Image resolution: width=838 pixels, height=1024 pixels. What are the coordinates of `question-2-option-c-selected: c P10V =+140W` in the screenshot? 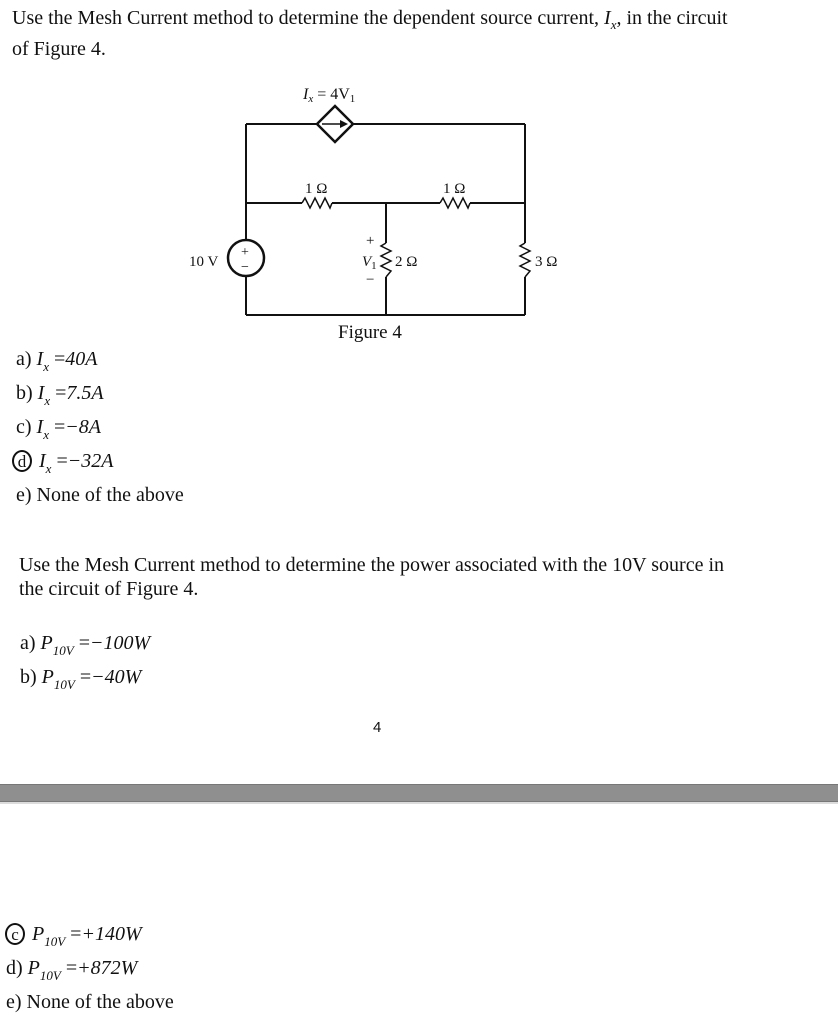 It's located at (89, 935).